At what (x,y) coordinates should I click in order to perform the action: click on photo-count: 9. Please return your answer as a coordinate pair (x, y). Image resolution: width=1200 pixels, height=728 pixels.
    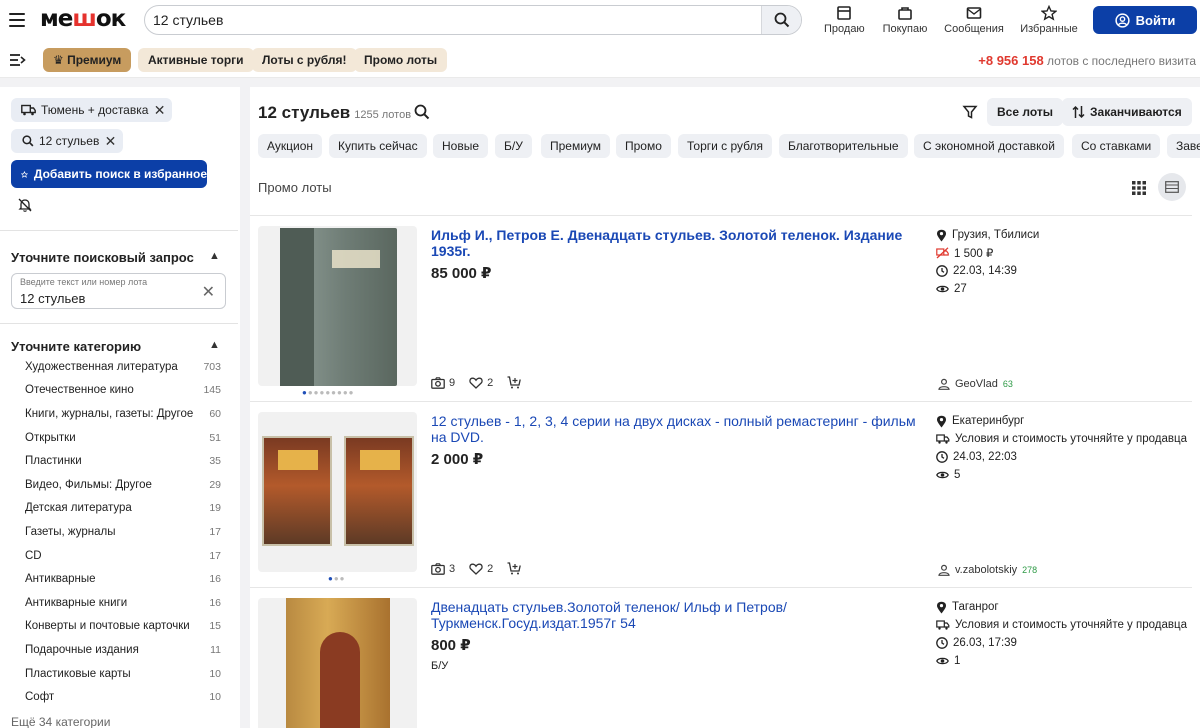
    Looking at the image, I should click on (443, 383).